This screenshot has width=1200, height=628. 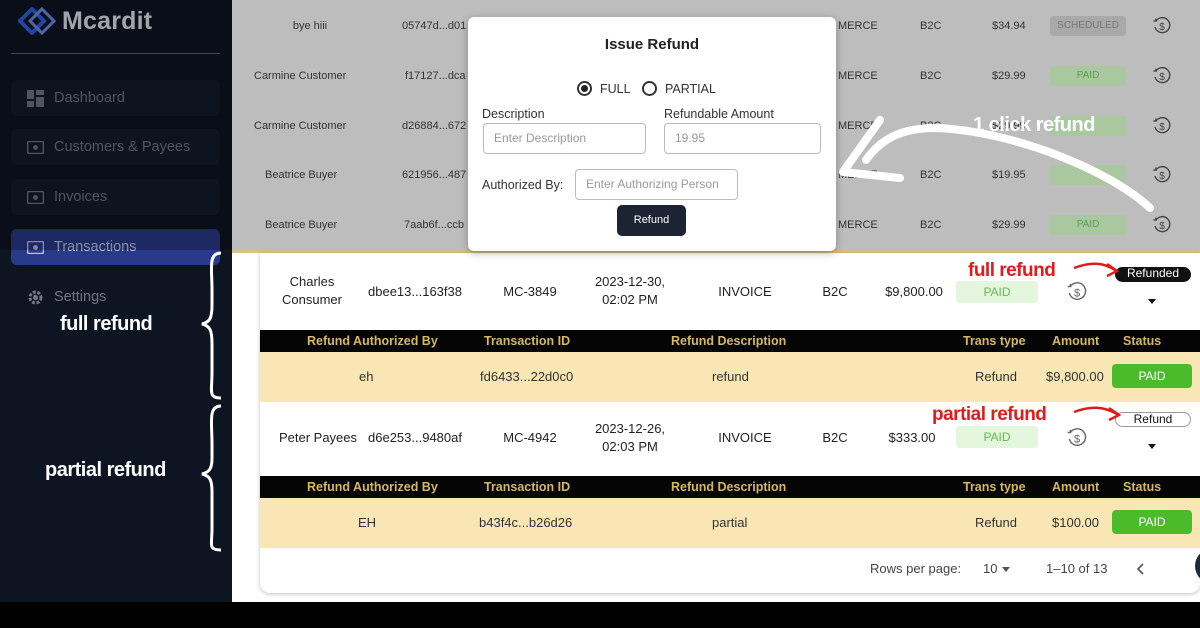 I want to click on cell-date: 2023-12-30,, so click(x=630, y=281).